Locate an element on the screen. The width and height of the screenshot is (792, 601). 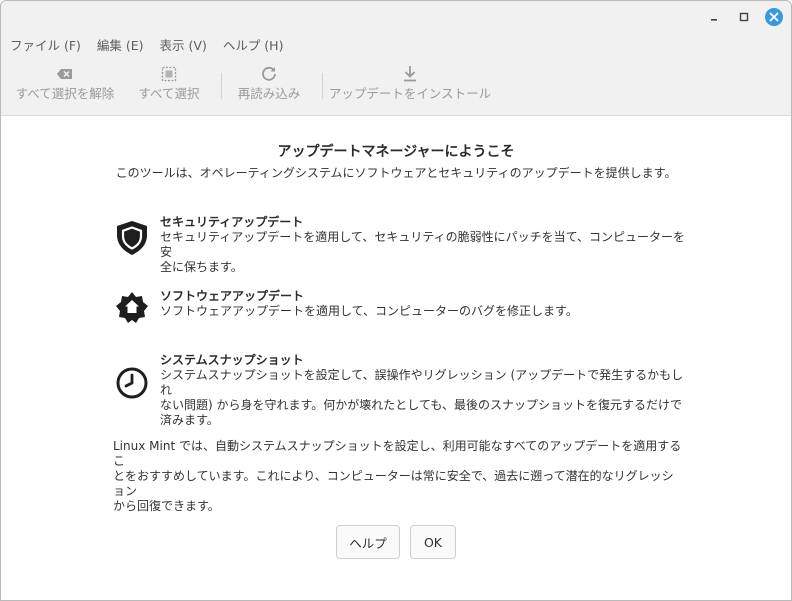
clear-icon is located at coordinates (64, 74).